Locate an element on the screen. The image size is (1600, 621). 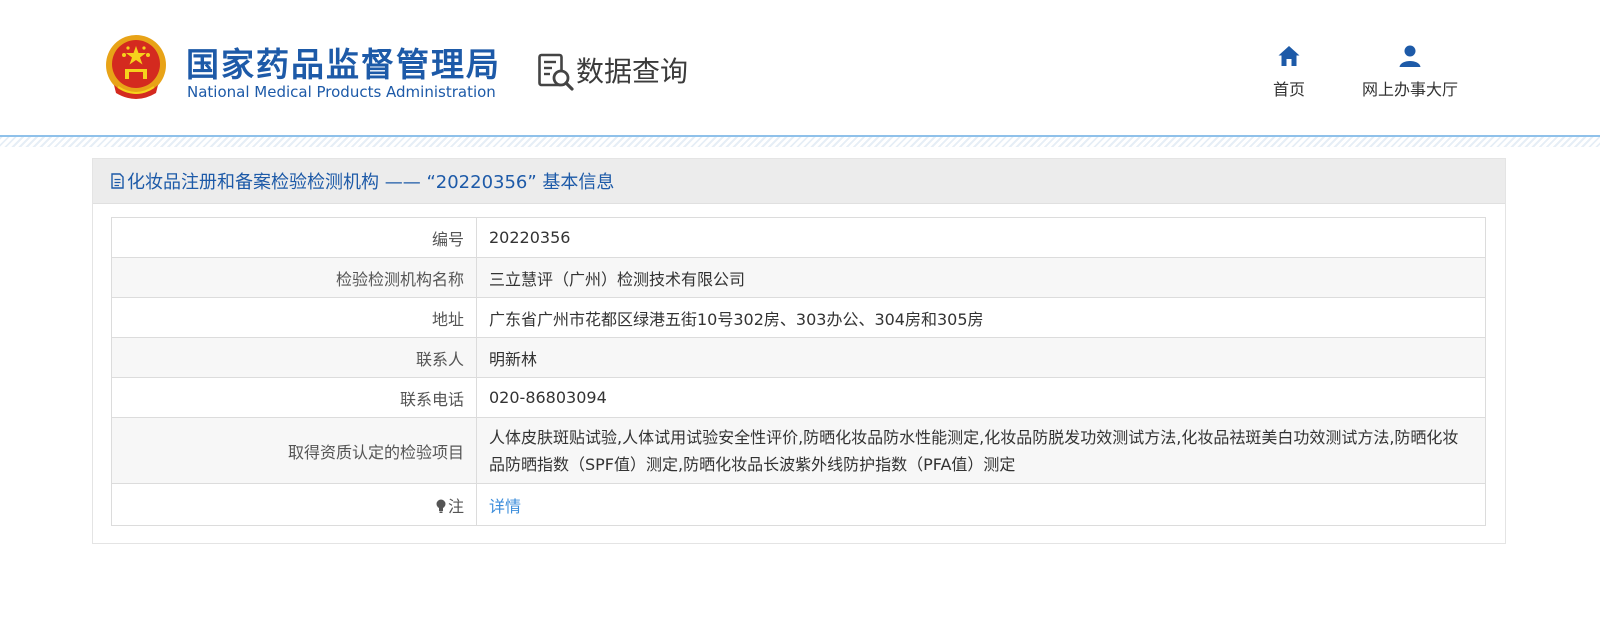
agency-name-en: National Medical Products Administration is located at coordinates (341, 92).